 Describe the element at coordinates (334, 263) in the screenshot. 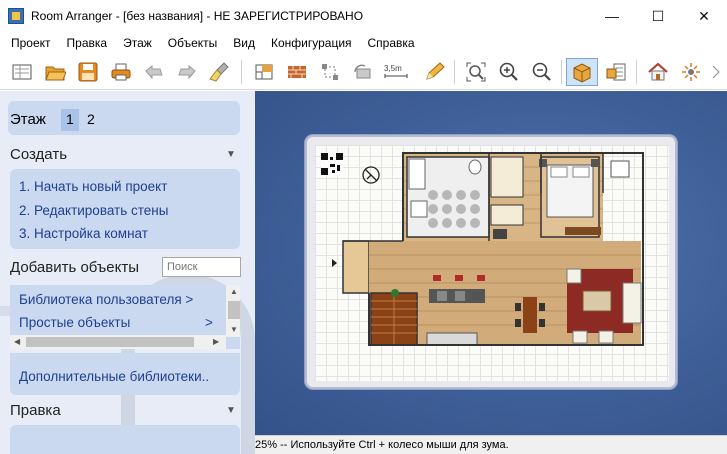

I see `entrance-arrow-icon` at that location.